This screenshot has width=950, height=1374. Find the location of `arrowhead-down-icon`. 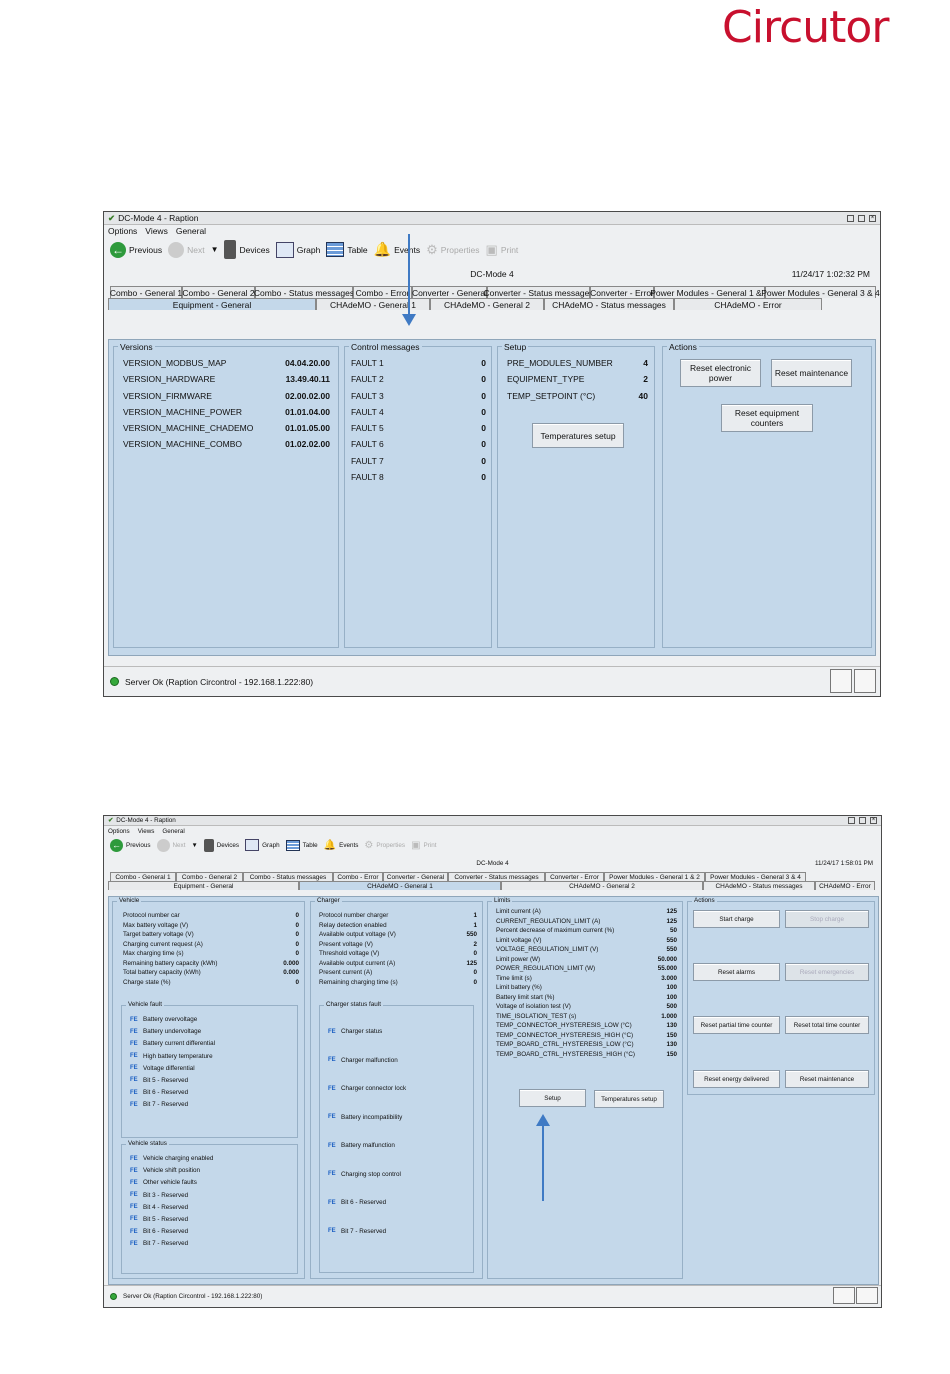

arrowhead-down-icon is located at coordinates (409, 320).